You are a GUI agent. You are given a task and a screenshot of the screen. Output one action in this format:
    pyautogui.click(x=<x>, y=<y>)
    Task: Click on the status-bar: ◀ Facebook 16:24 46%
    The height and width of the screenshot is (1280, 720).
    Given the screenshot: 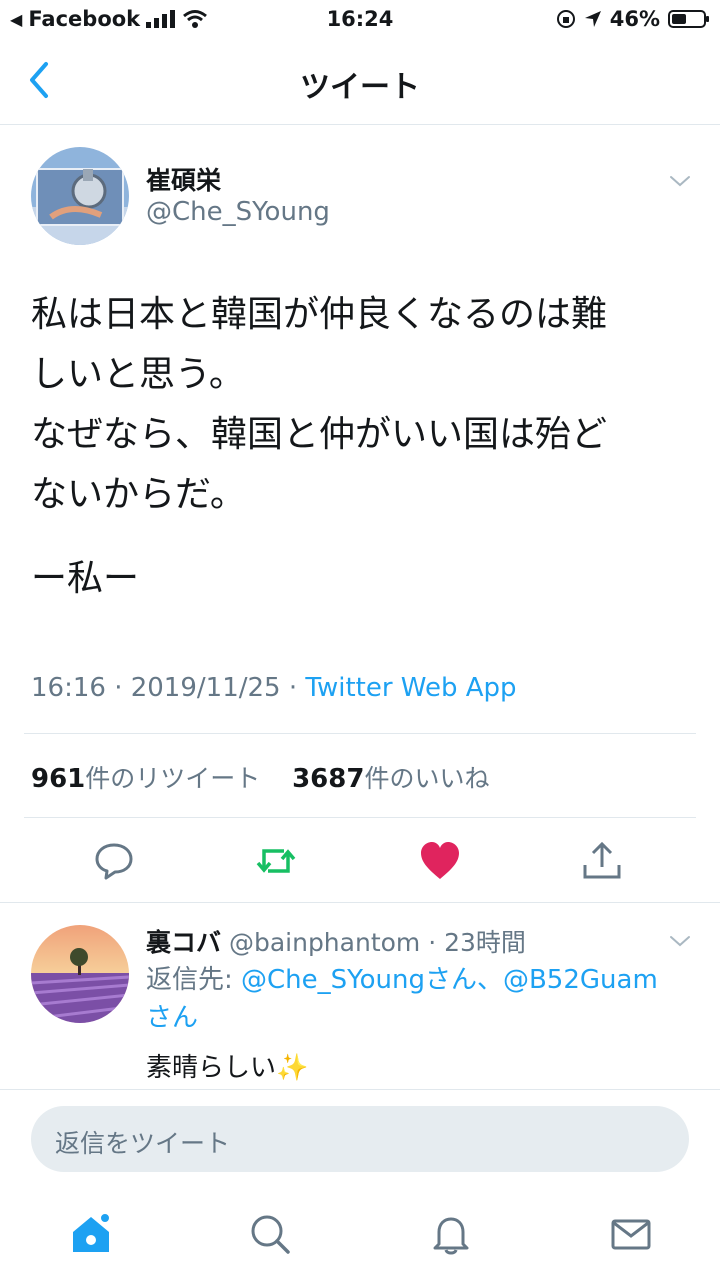 What is the action you would take?
    pyautogui.click(x=360, y=20)
    